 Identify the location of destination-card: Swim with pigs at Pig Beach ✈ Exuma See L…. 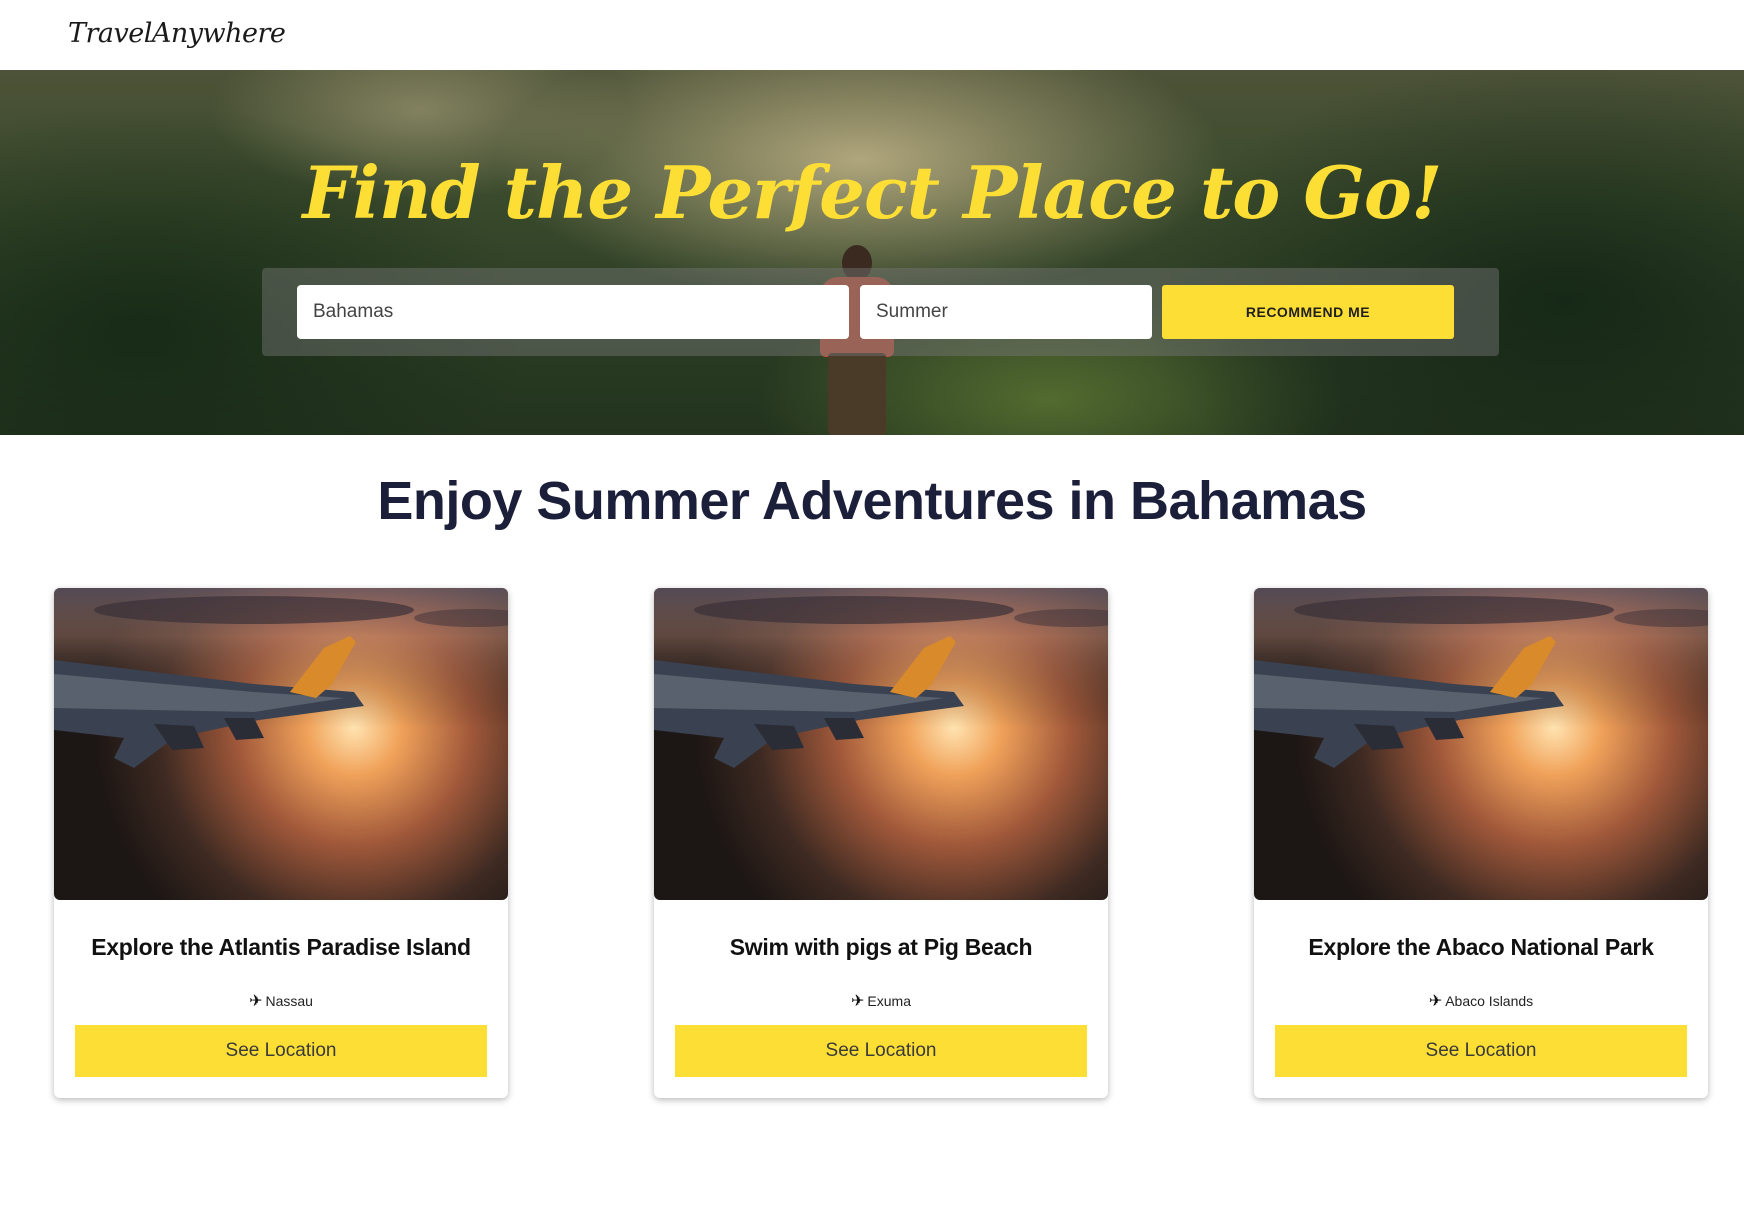
(881, 843).